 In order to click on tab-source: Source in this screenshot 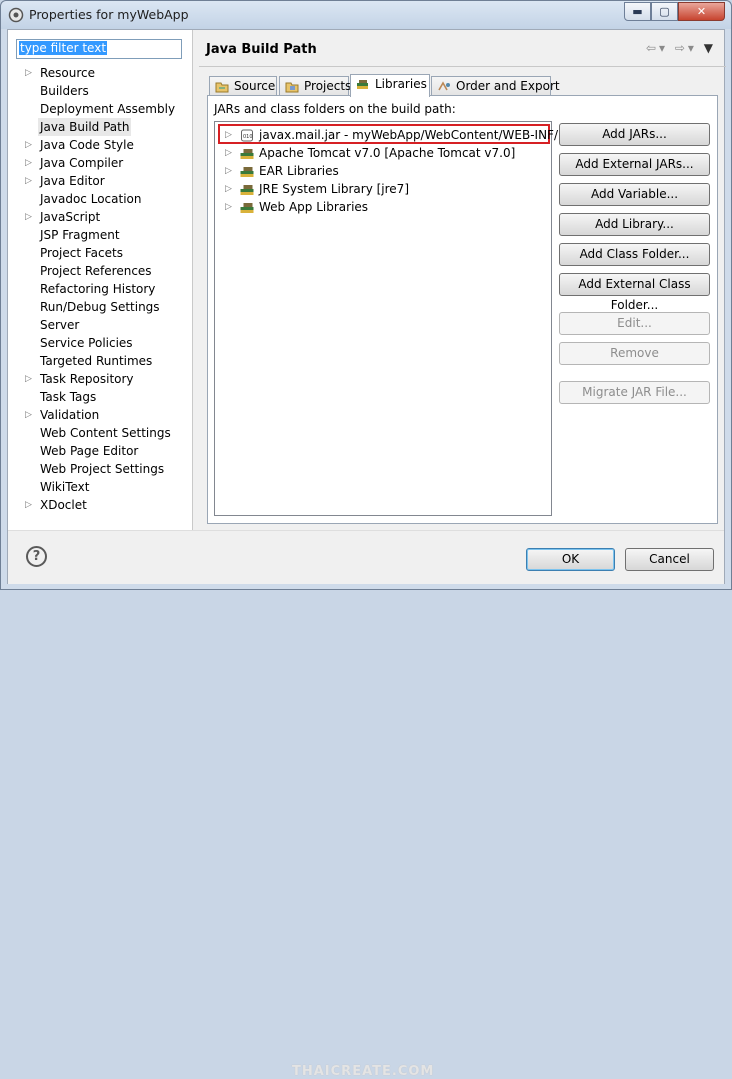, I will do `click(243, 86)`.